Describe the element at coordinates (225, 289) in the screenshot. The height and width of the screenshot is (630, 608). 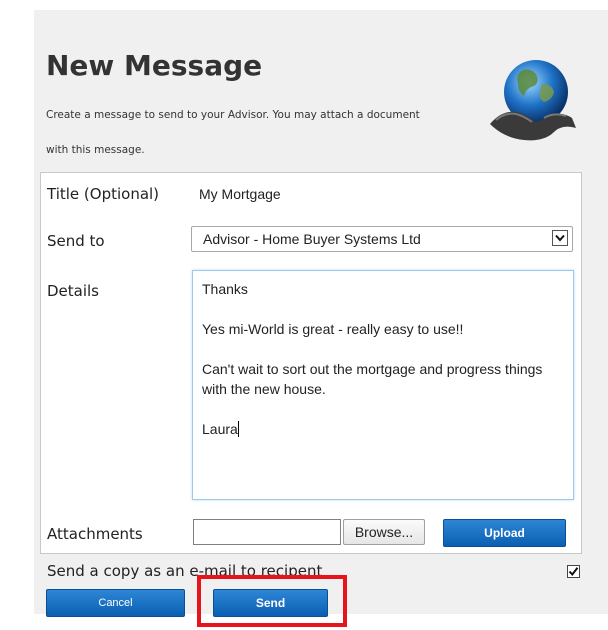
I see `details-line: Thanks` at that location.